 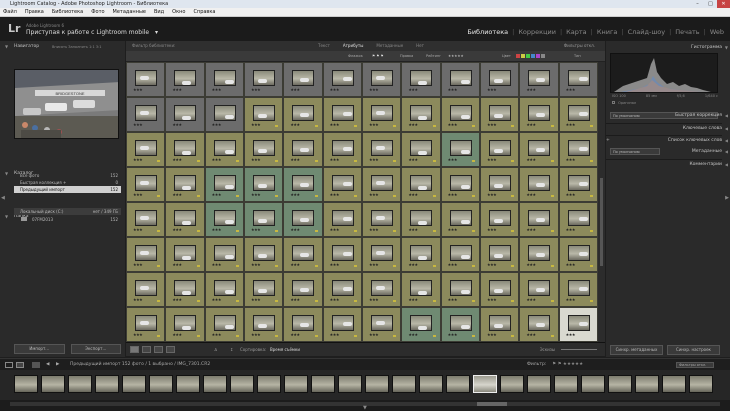 I want to click on collapse-left-icon: ◀, so click(x=3, y=198).